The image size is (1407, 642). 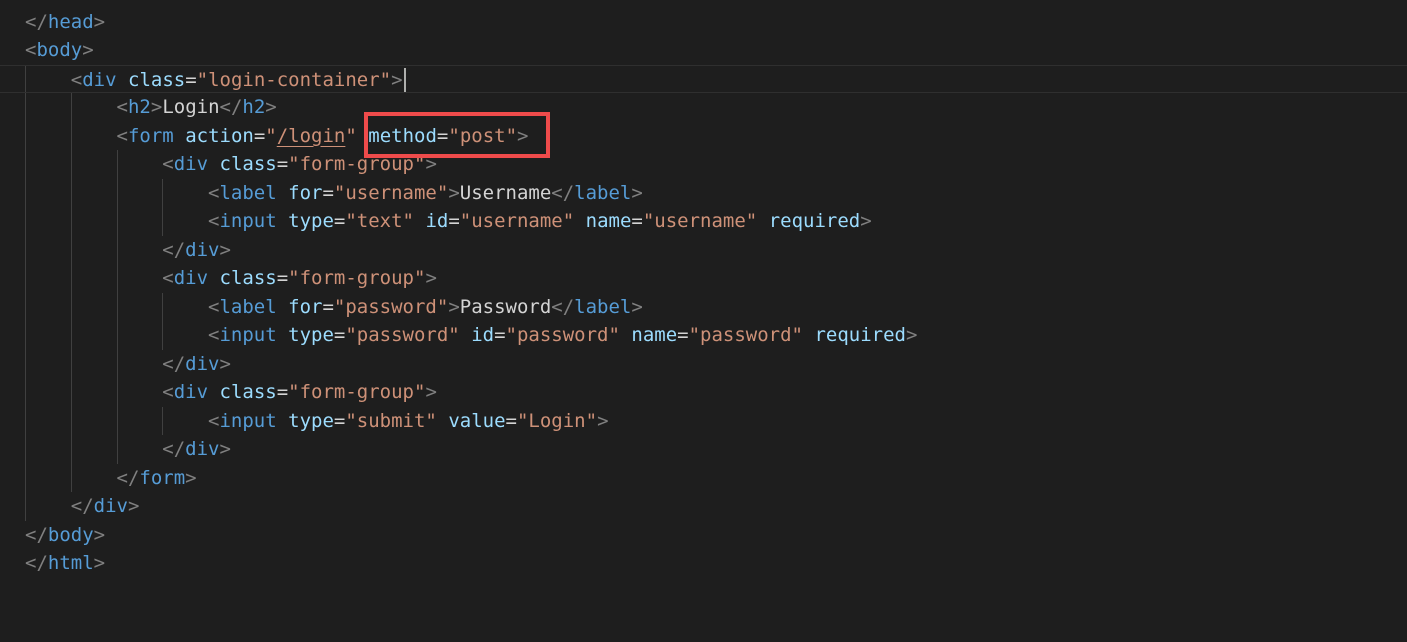 What do you see at coordinates (150, 135) in the screenshot?
I see `code-token: form` at bounding box center [150, 135].